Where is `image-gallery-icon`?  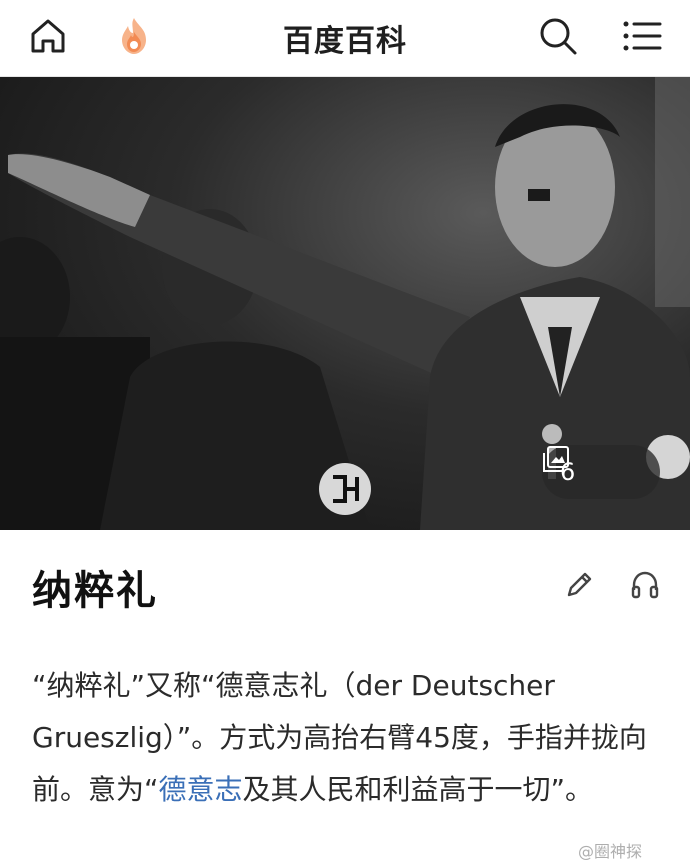
image-gallery-icon is located at coordinates (556, 459).